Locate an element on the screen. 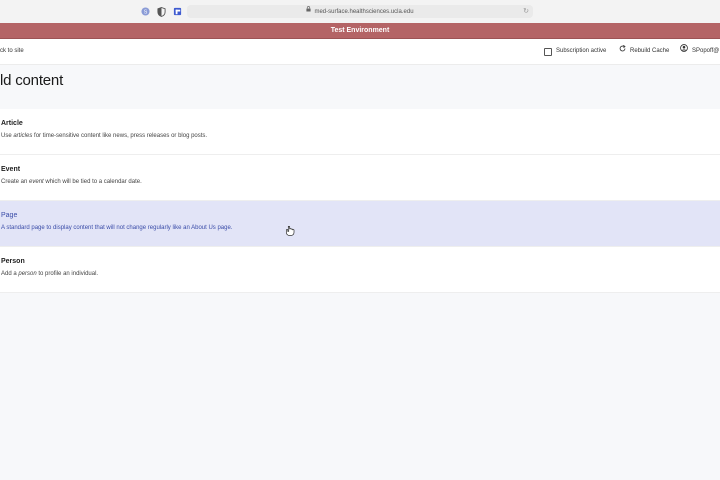 The image size is (720, 480). item-title: Page is located at coordinates (9, 215).